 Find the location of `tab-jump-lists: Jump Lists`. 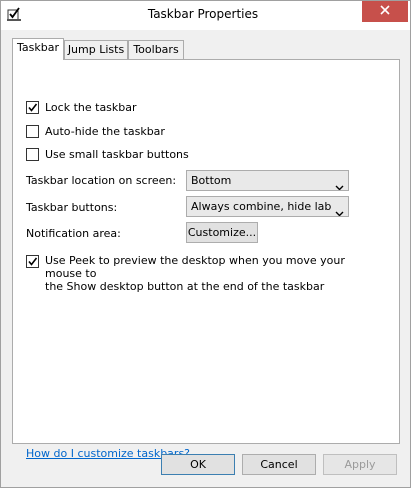

tab-jump-lists: Jump Lists is located at coordinates (96, 49).